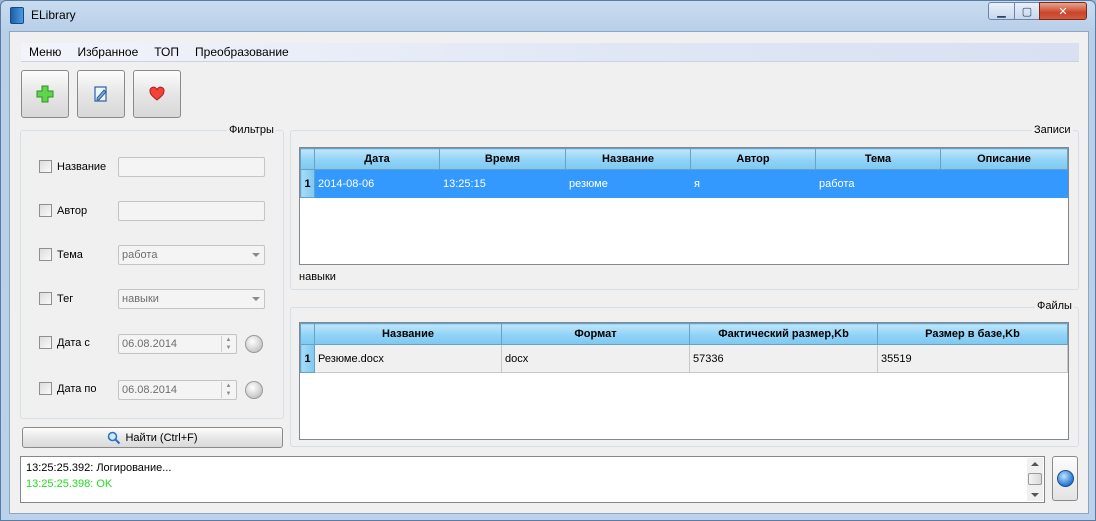 The width and height of the screenshot is (1096, 521). Describe the element at coordinates (502, 183) in the screenshot. I see `record-time-cell: 13:25:15` at that location.